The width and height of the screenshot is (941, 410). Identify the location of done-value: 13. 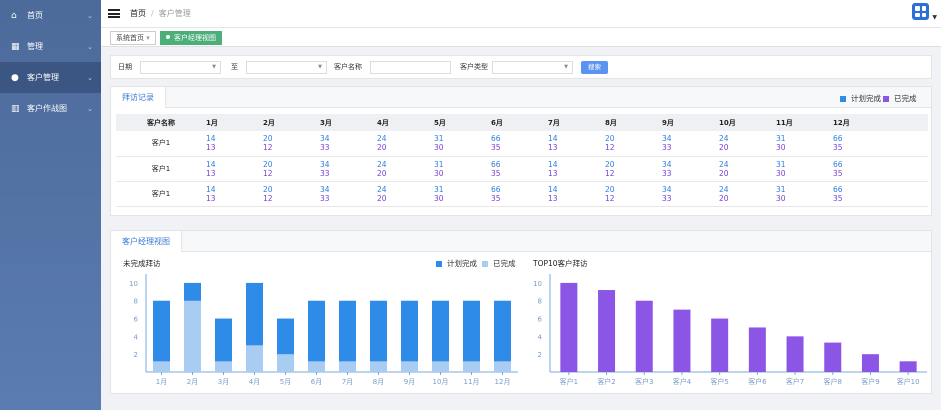
(211, 198).